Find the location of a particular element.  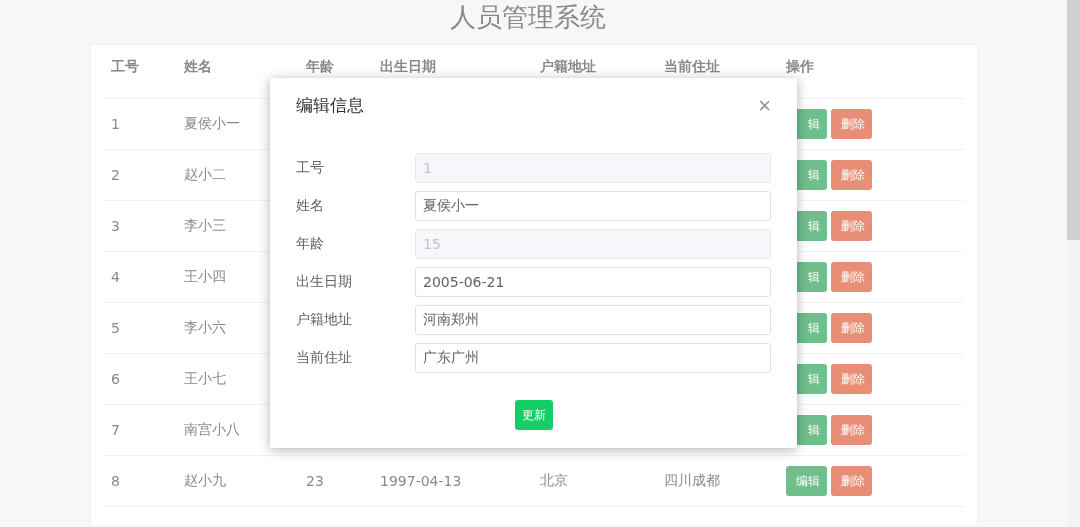

column-header: 户籍地址 is located at coordinates (568, 67).